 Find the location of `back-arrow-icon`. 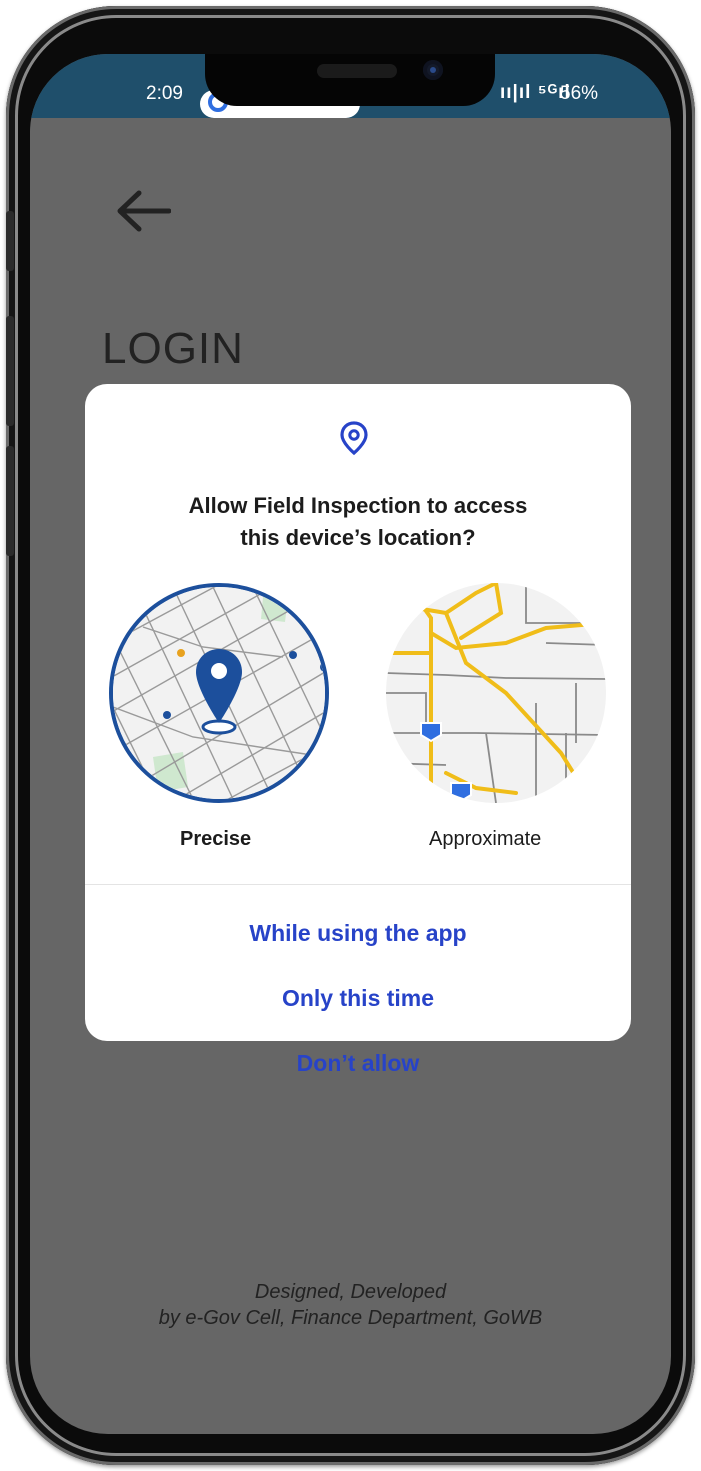

back-arrow-icon is located at coordinates (143, 211).